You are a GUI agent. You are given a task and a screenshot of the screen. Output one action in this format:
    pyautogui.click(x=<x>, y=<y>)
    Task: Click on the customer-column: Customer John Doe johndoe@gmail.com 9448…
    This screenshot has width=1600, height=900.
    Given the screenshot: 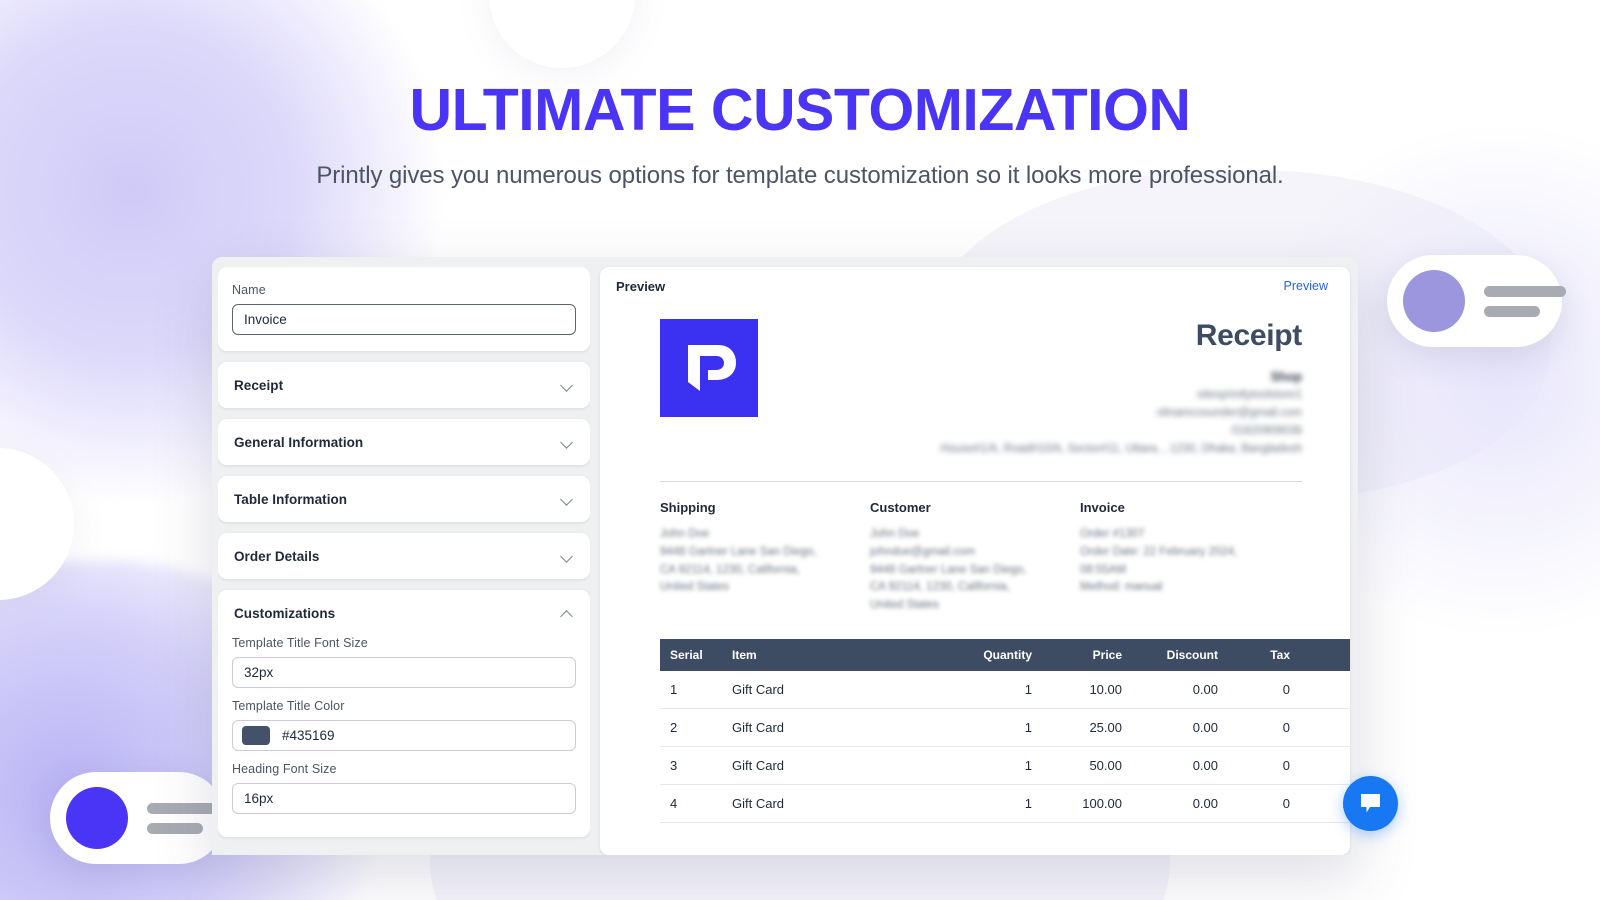 What is the action you would take?
    pyautogui.click(x=975, y=557)
    